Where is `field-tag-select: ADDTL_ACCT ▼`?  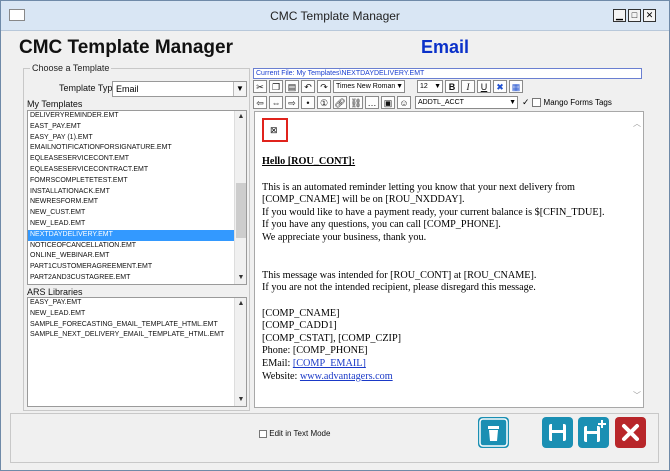
field-tag-select: ADDTL_ACCT ▼ is located at coordinates (466, 102).